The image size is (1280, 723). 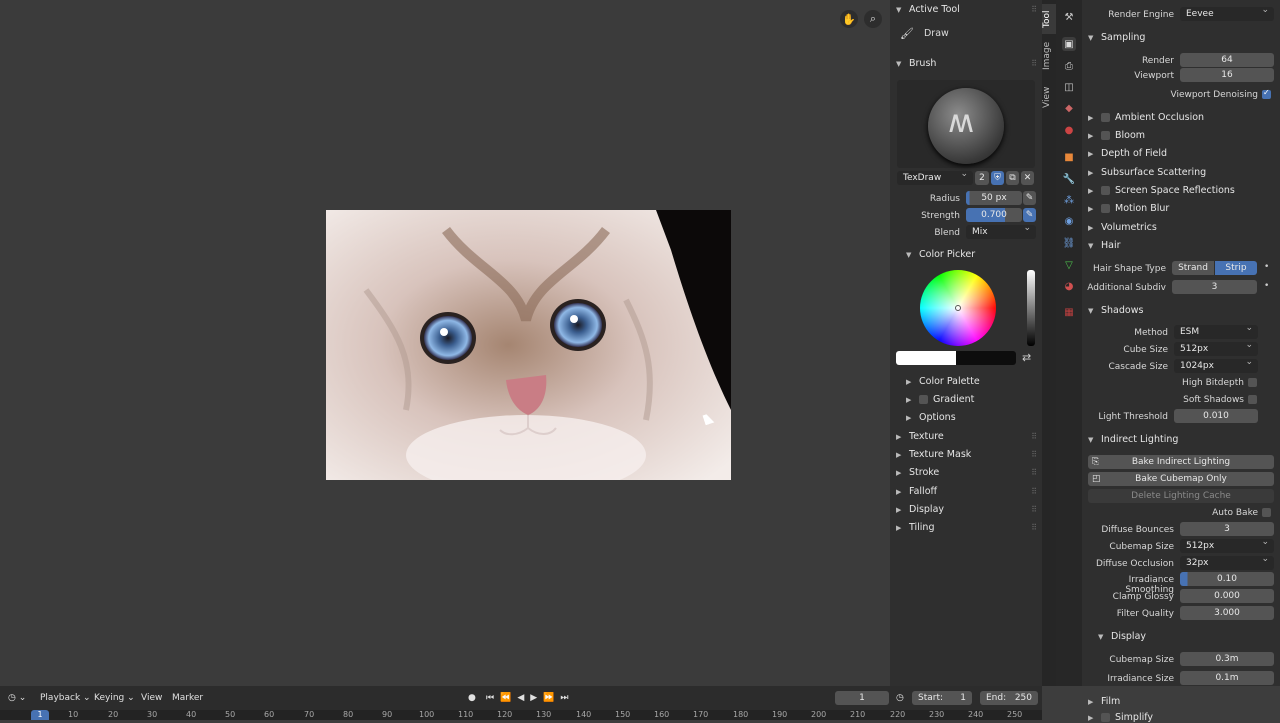 What do you see at coordinates (1227, 659) in the screenshot?
I see `display-cubemap-size-field: 0.3m` at bounding box center [1227, 659].